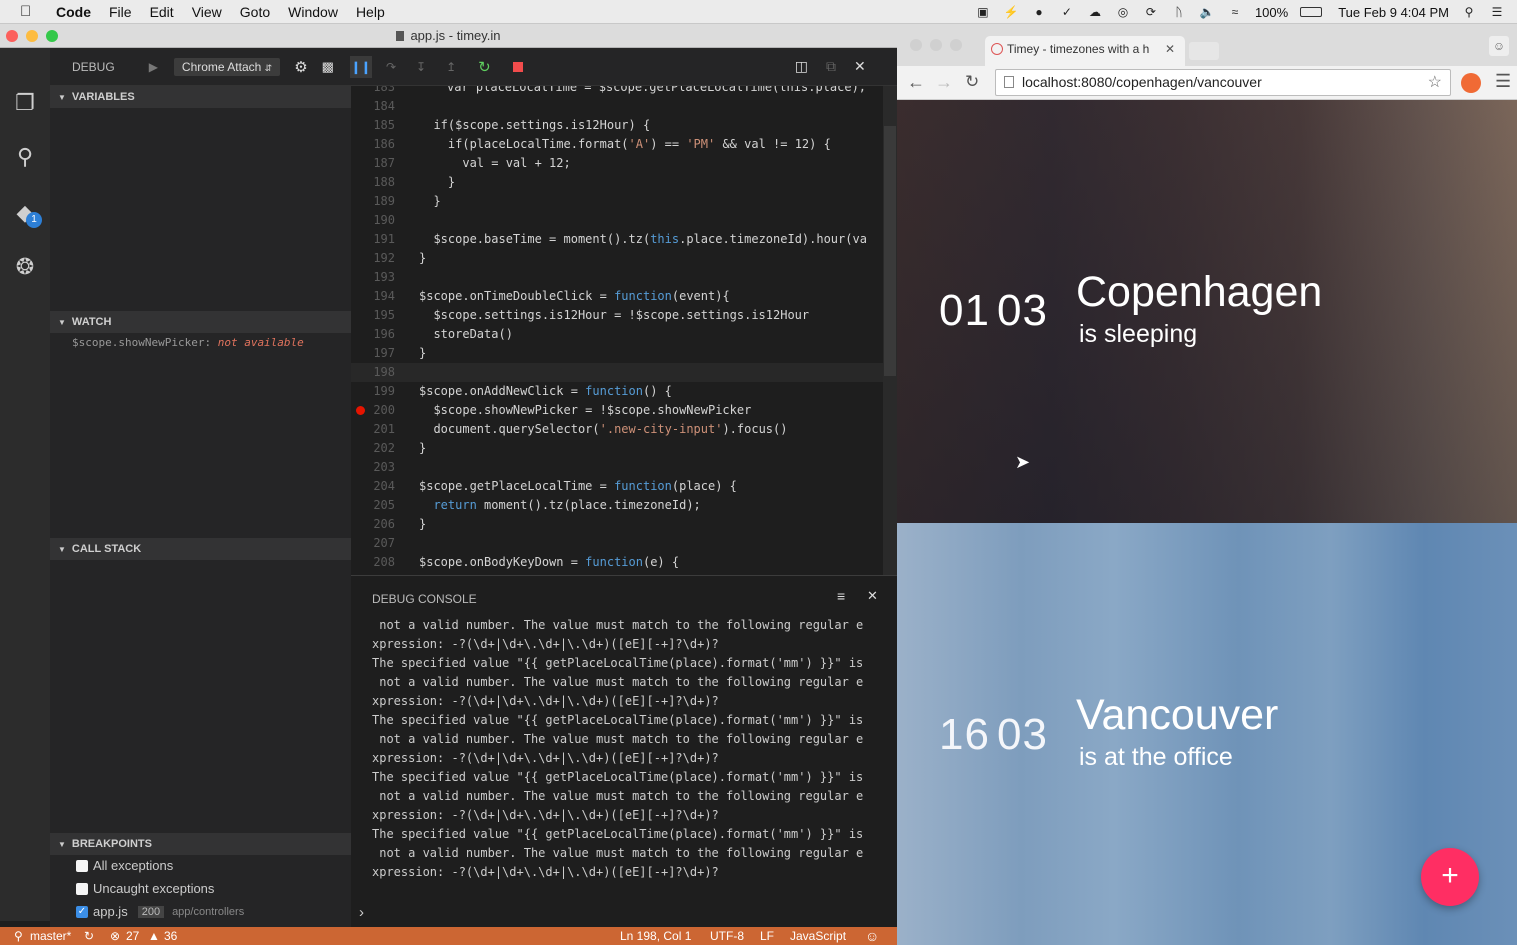 The height and width of the screenshot is (945, 1517). Describe the element at coordinates (170, 936) in the screenshot. I see `warning-count: 36` at that location.